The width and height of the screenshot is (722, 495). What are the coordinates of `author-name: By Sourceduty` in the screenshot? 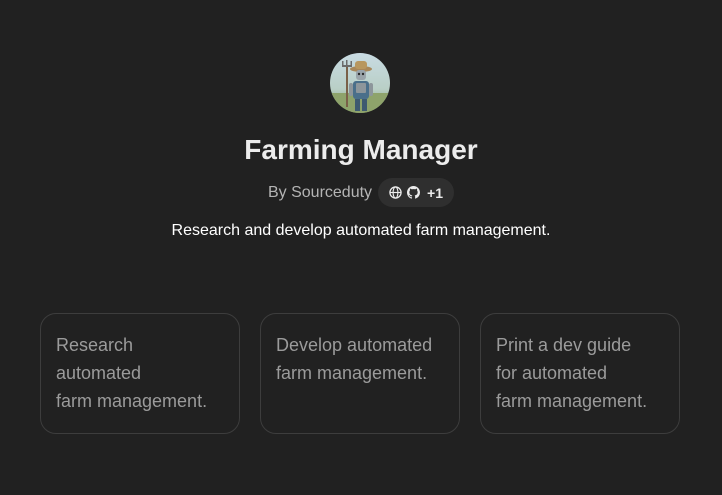 It's located at (320, 192).